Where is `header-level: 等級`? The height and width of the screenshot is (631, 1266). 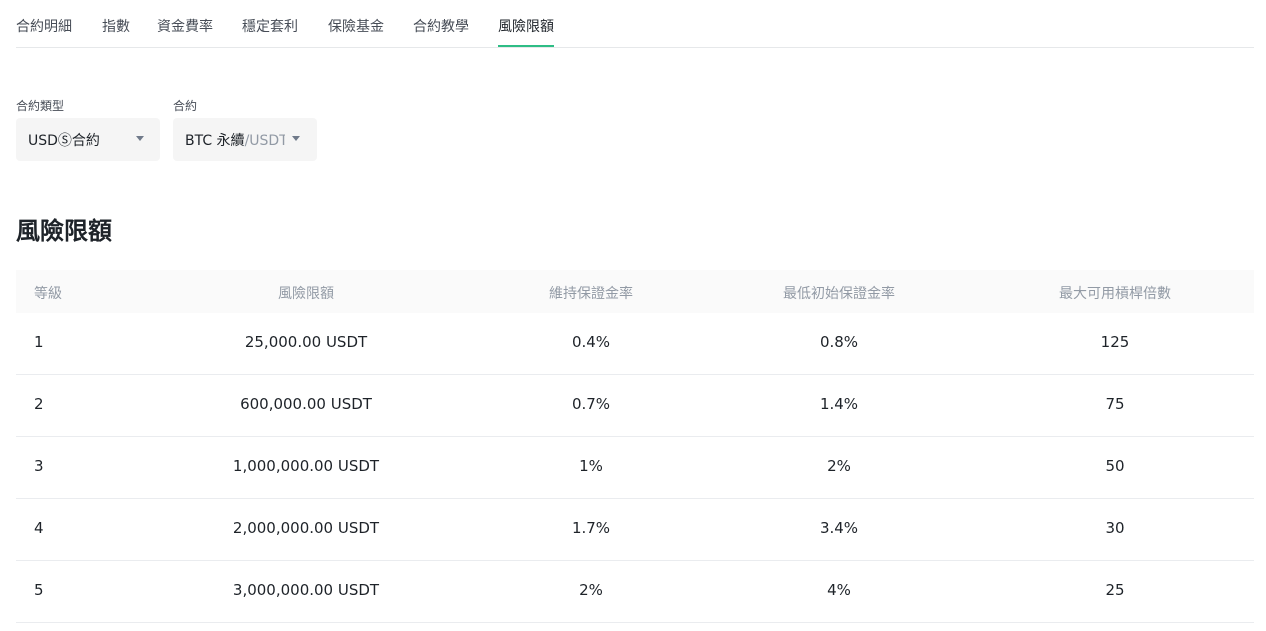 header-level: 等級 is located at coordinates (48, 294).